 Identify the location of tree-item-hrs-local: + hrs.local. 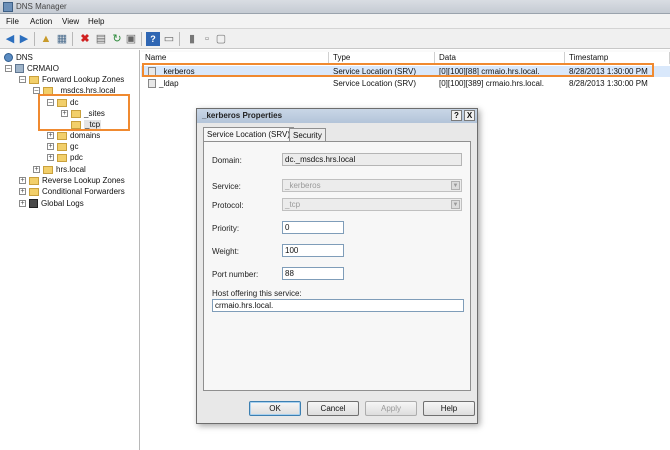
(59, 169).